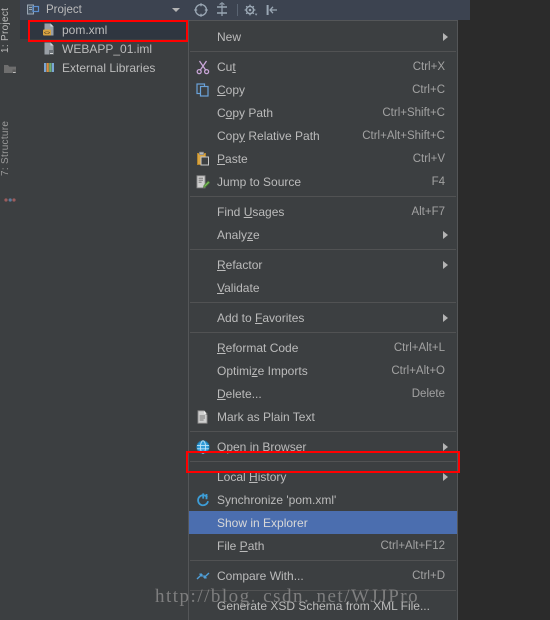 The width and height of the screenshot is (550, 620). Describe the element at coordinates (323, 416) in the screenshot. I see `menu-item-mark-as-plain-text: x Mark as Plain Text` at that location.